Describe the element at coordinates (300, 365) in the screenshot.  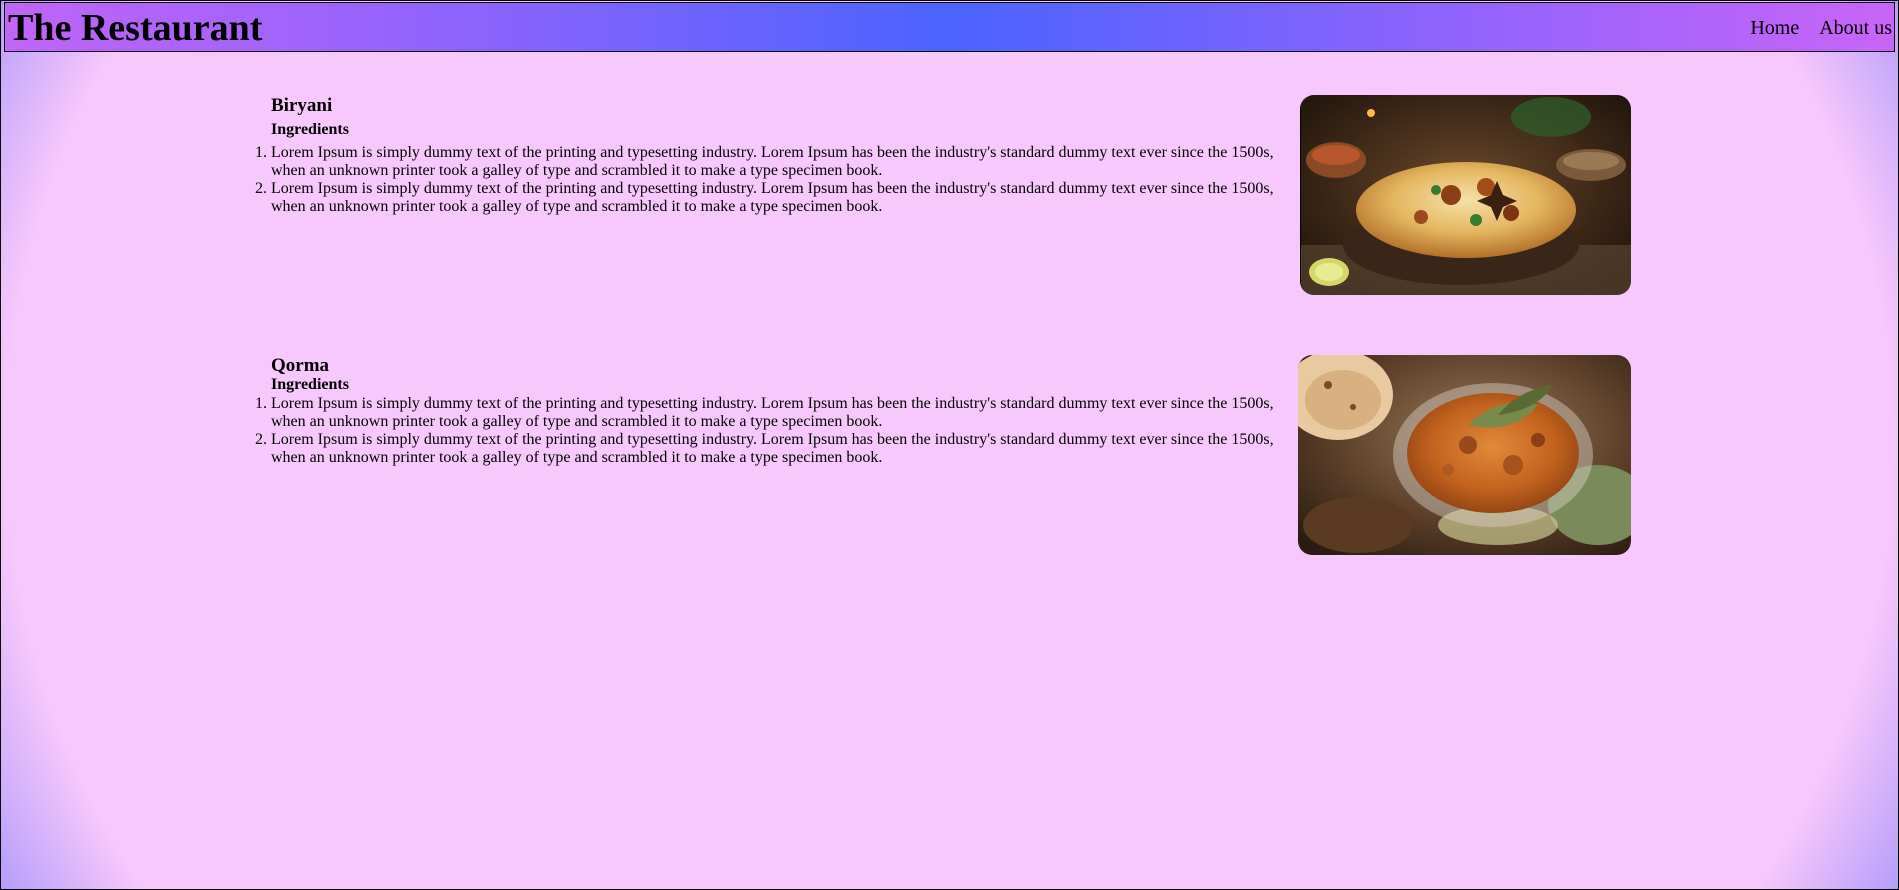
I see `dish-name: Qorma` at that location.